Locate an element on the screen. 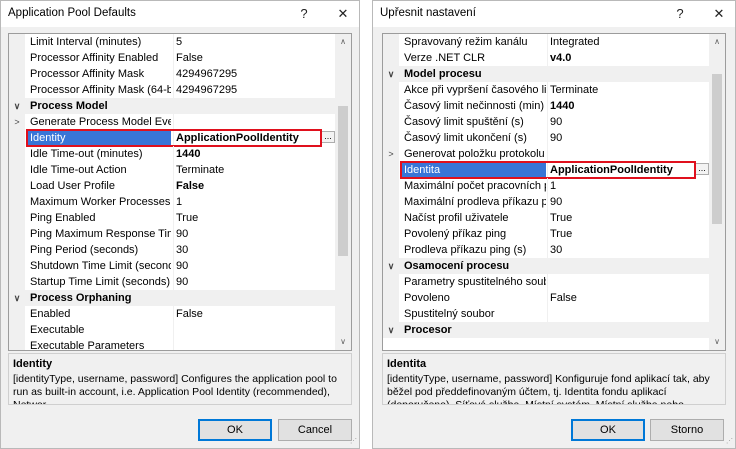  close-button: ✕ is located at coordinates (719, 14).